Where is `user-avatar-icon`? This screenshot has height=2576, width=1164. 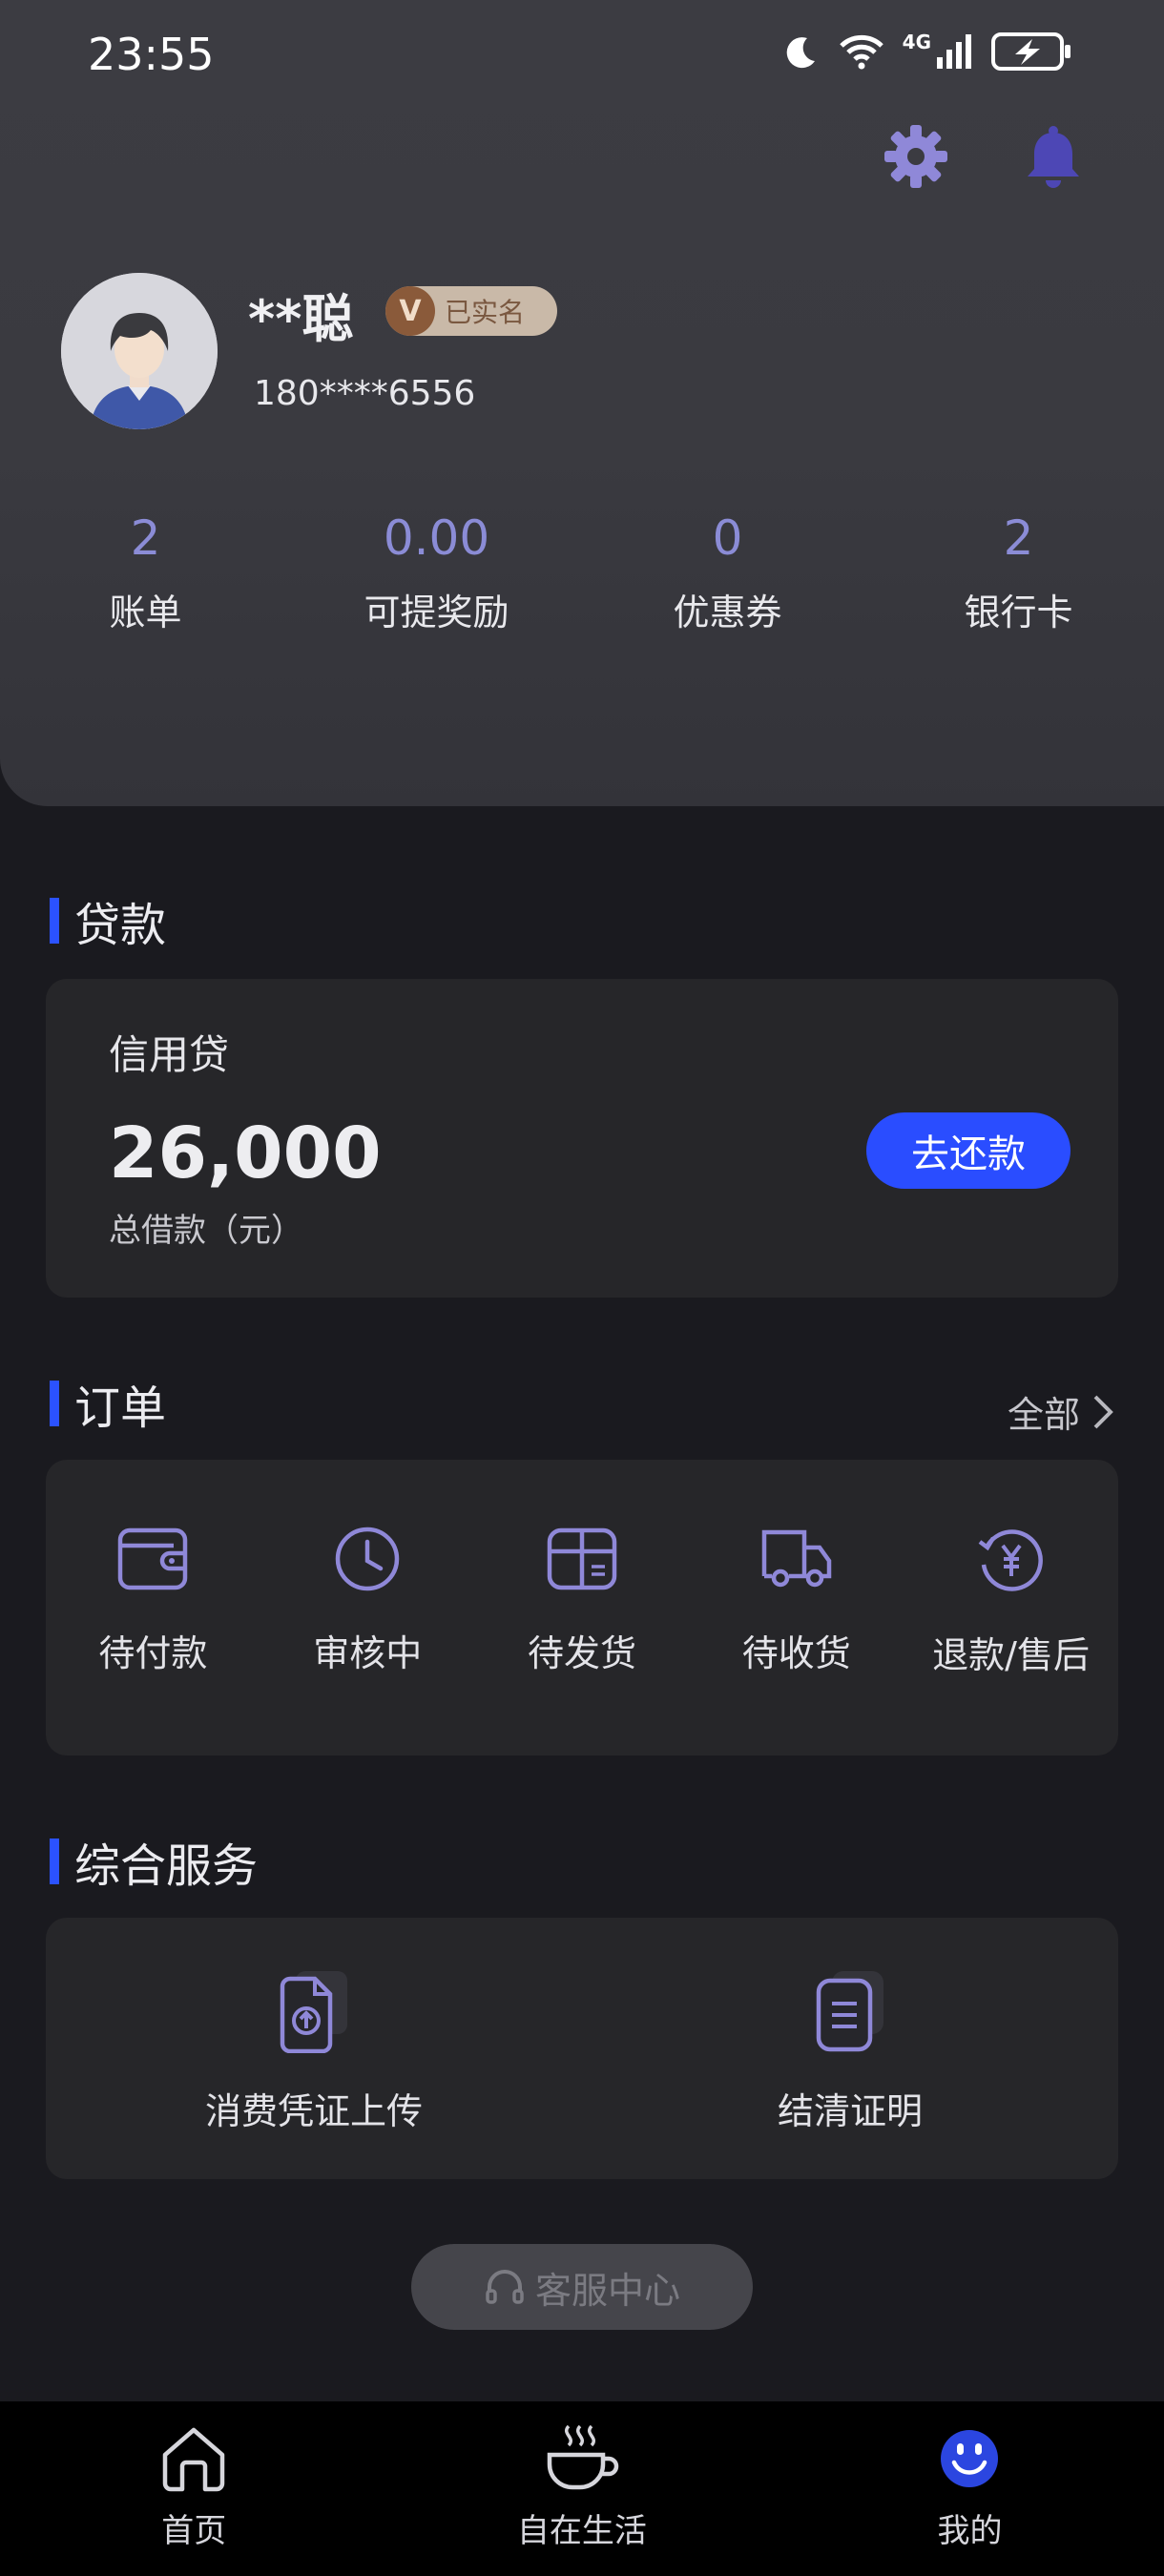 user-avatar-icon is located at coordinates (140, 351).